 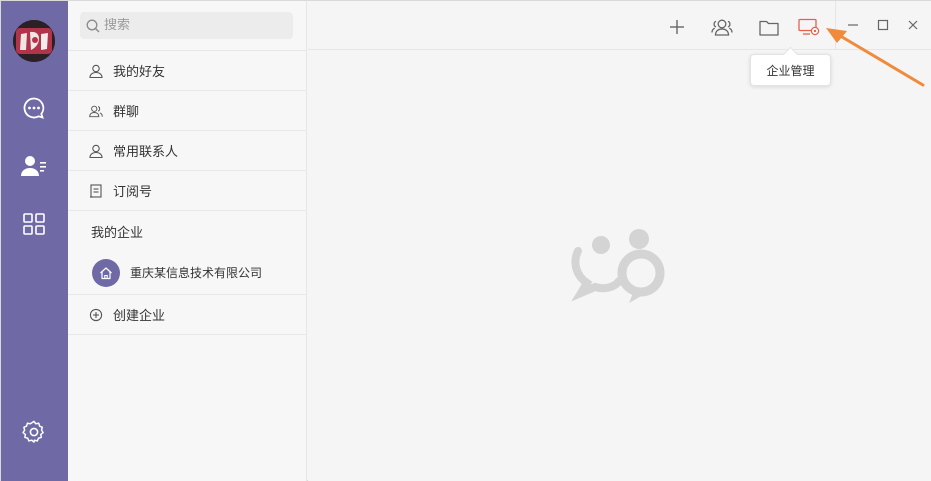 What do you see at coordinates (875, 57) in the screenshot?
I see `annotation-arrow-icon` at bounding box center [875, 57].